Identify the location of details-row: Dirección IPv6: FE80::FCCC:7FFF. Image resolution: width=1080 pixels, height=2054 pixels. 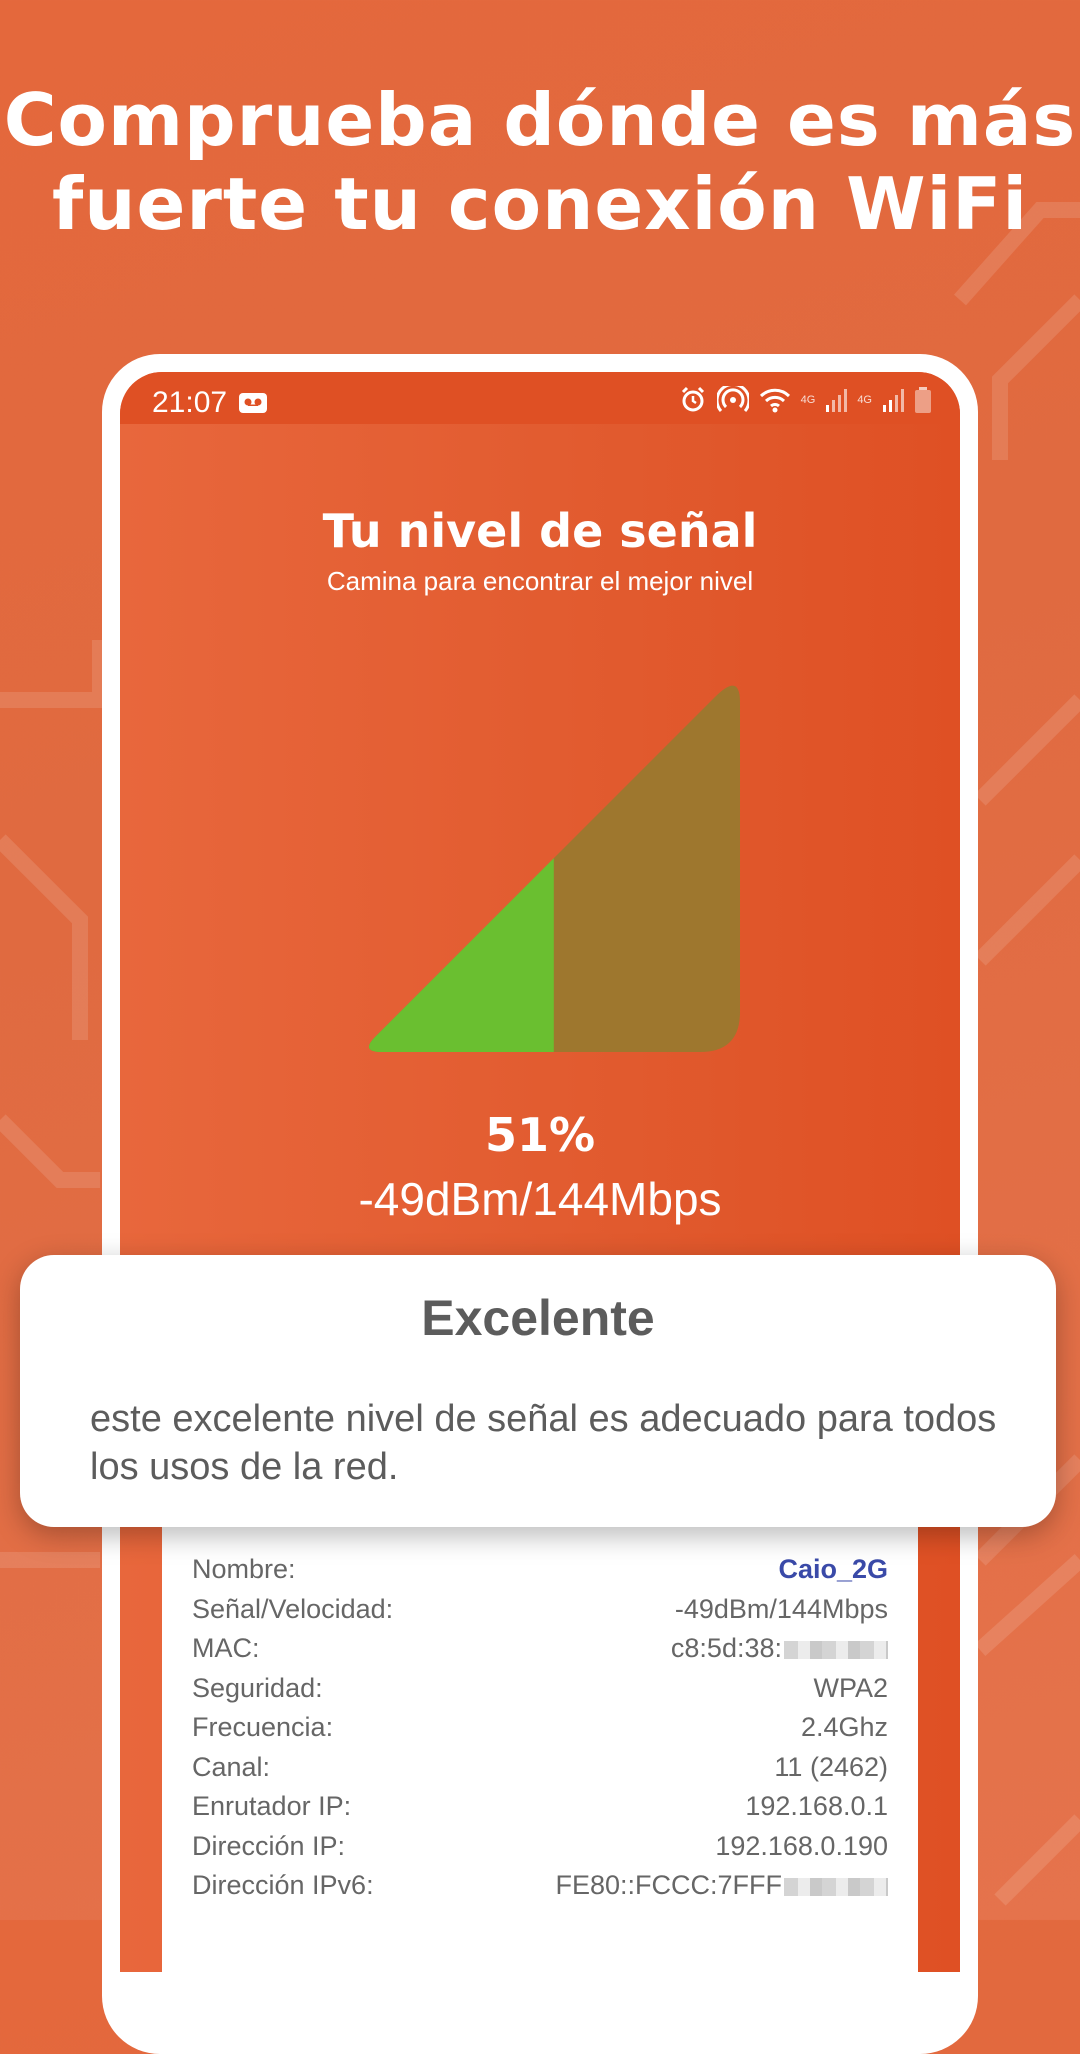
(540, 1886).